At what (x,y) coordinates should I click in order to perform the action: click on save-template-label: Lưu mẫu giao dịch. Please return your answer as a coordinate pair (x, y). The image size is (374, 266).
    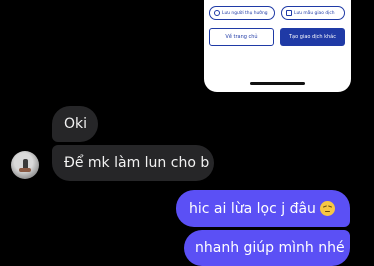
    Looking at the image, I should click on (314, 13).